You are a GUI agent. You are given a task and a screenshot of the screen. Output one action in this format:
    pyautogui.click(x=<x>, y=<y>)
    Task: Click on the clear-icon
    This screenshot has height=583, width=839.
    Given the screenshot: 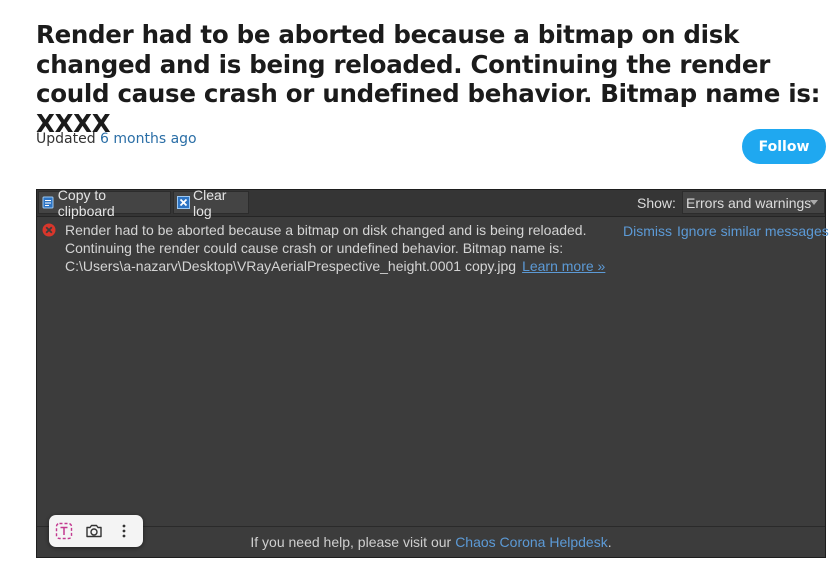 What is the action you would take?
    pyautogui.click(x=183, y=202)
    